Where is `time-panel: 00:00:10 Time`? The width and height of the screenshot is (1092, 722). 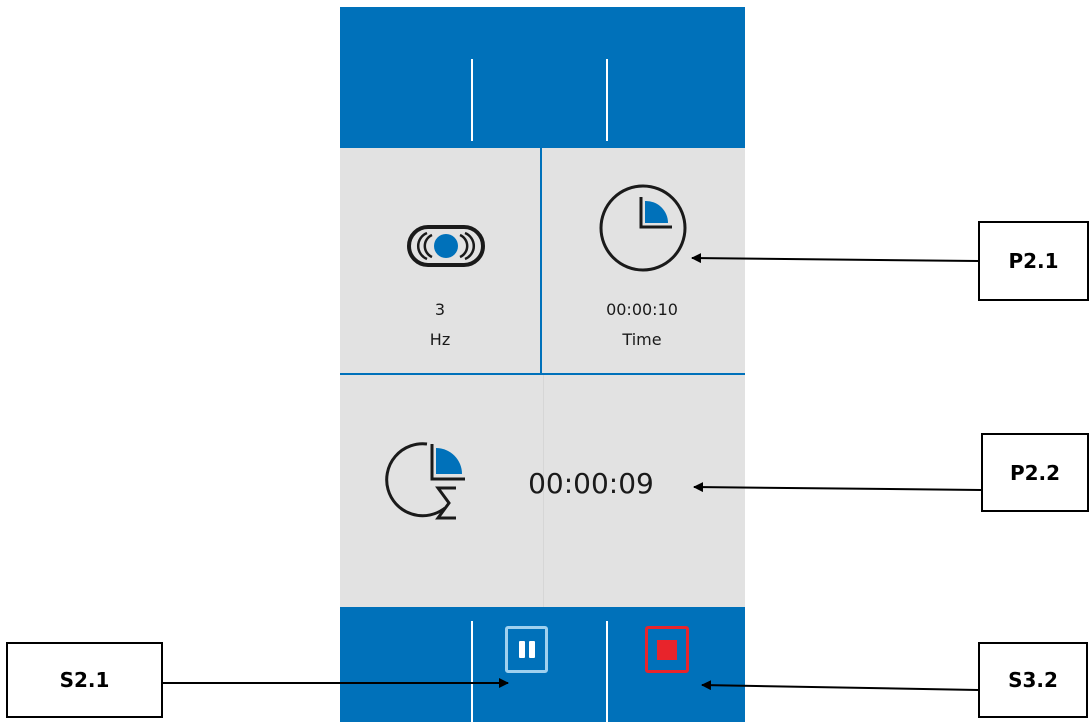 time-panel: 00:00:10 Time is located at coordinates (643, 260).